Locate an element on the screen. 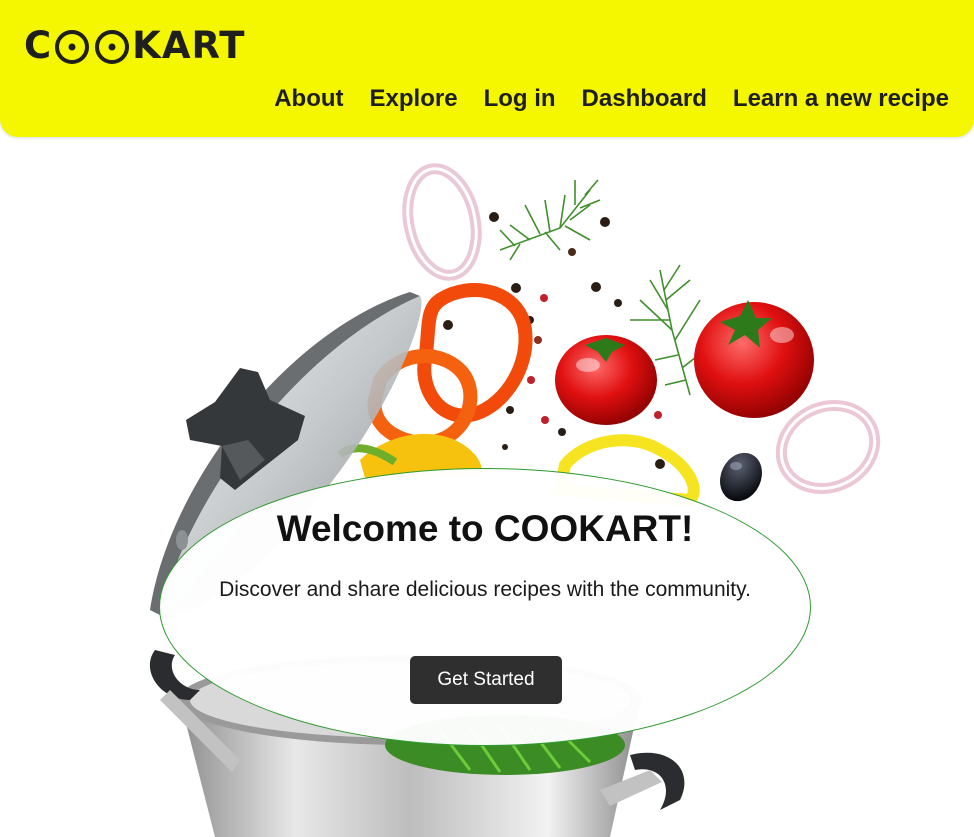 Image resolution: width=974 pixels, height=837 pixels. tomato-right is located at coordinates (754, 359).